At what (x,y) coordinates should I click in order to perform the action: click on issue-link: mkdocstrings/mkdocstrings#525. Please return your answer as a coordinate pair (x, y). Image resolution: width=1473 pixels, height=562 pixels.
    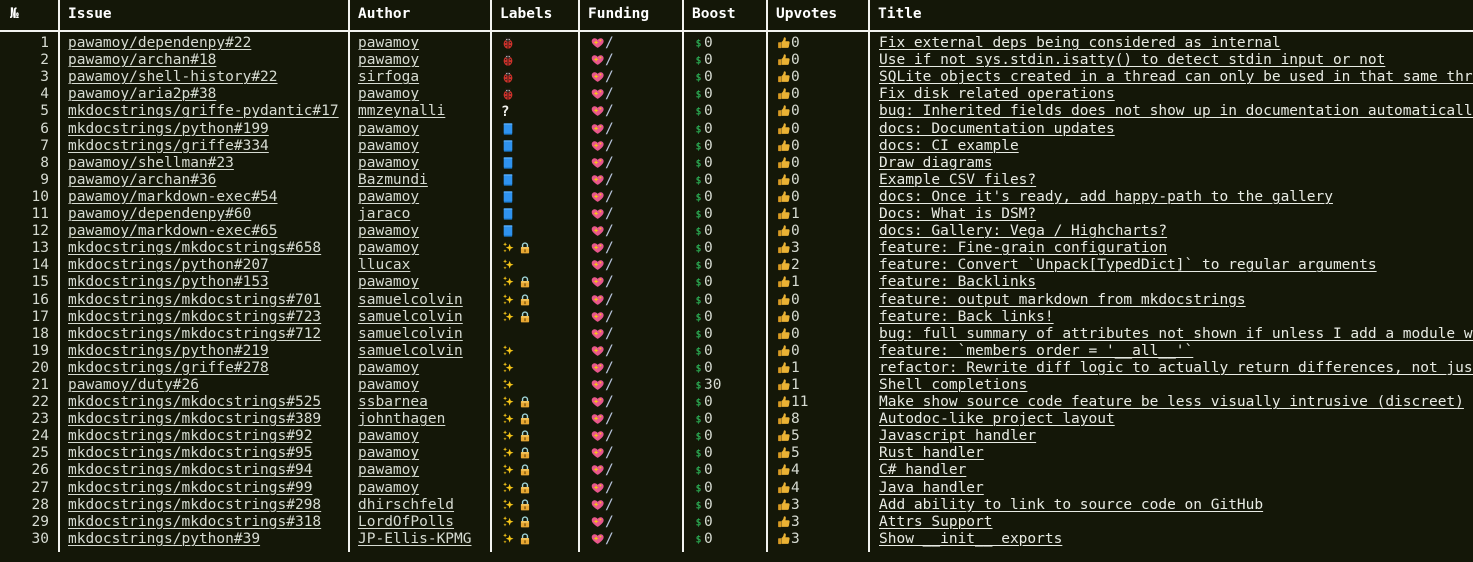
    Looking at the image, I should click on (194, 402).